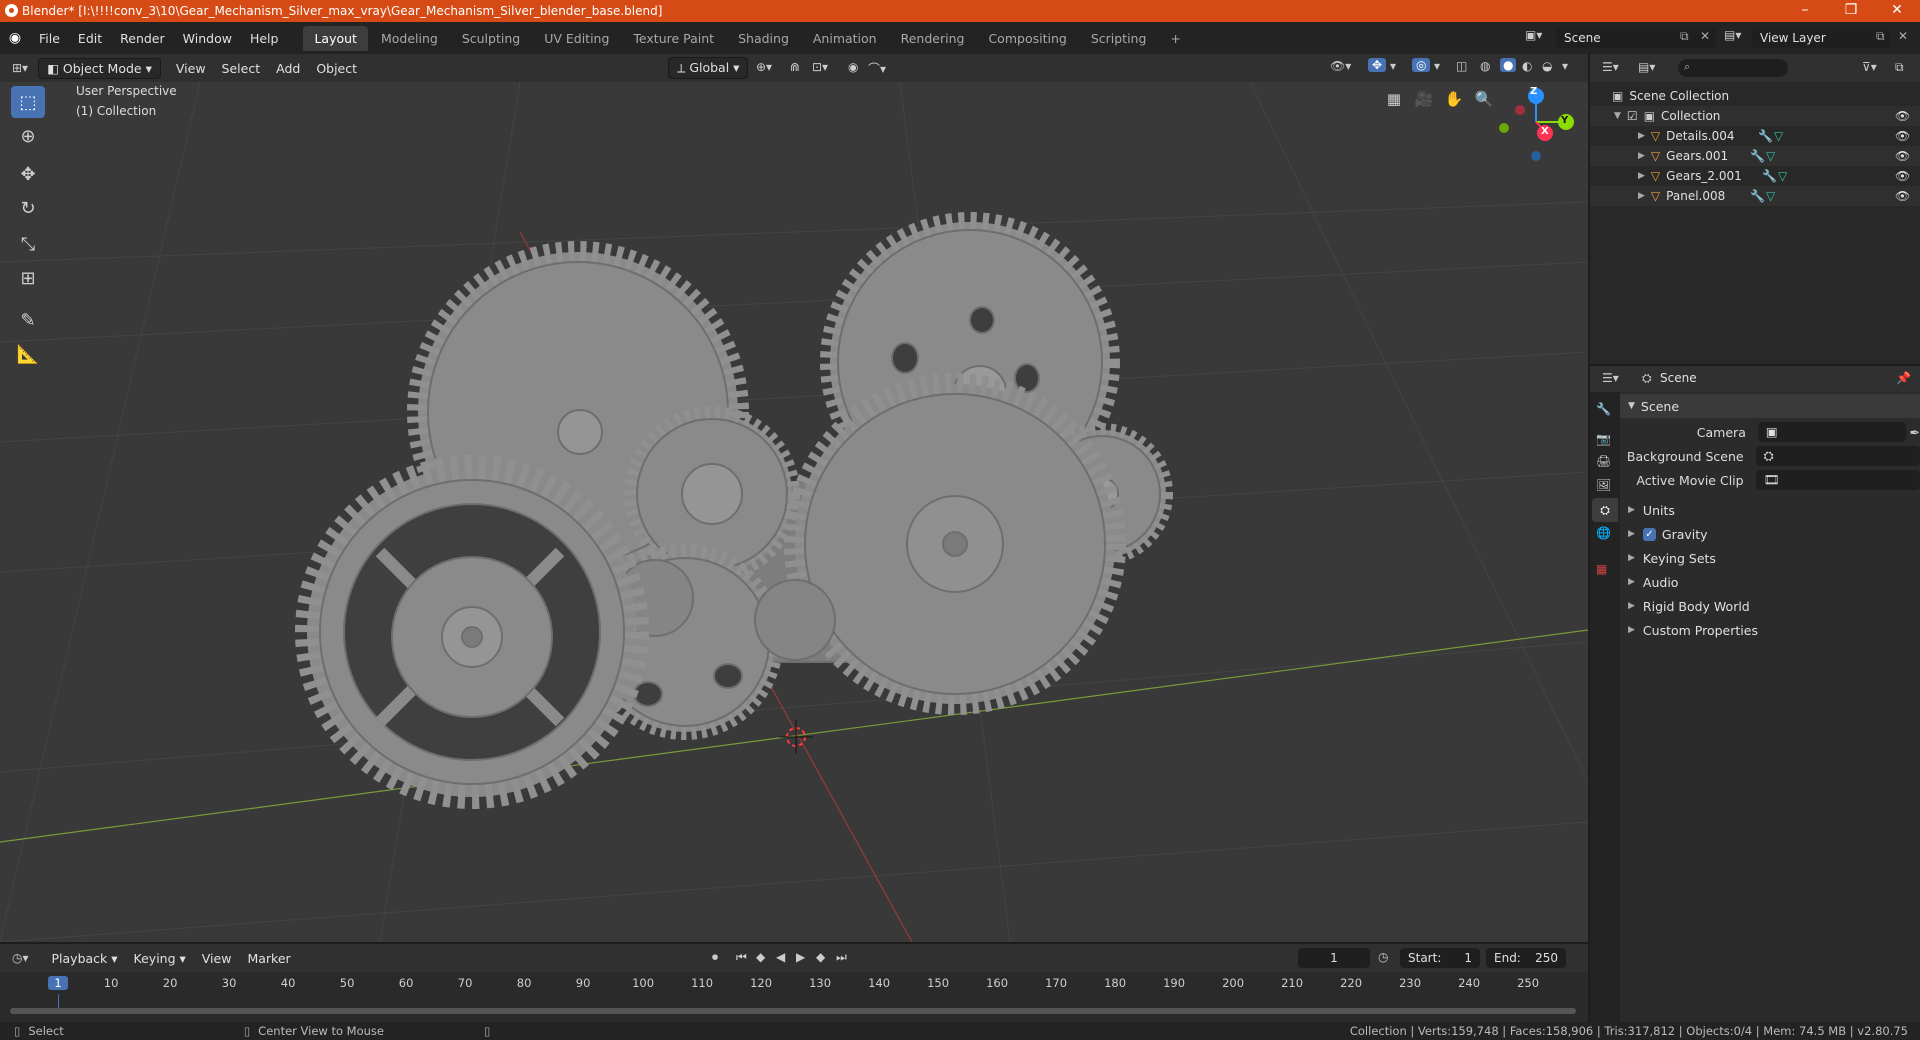 This screenshot has width=1920, height=1040. I want to click on menu-help: Help, so click(264, 38).